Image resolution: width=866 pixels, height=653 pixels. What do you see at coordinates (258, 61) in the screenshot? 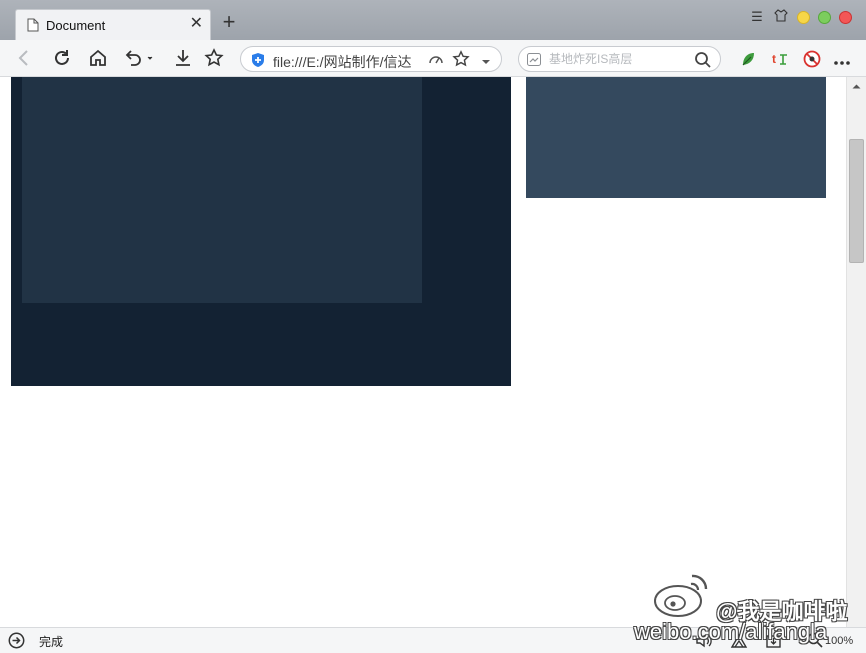
I see `shield-icon` at bounding box center [258, 61].